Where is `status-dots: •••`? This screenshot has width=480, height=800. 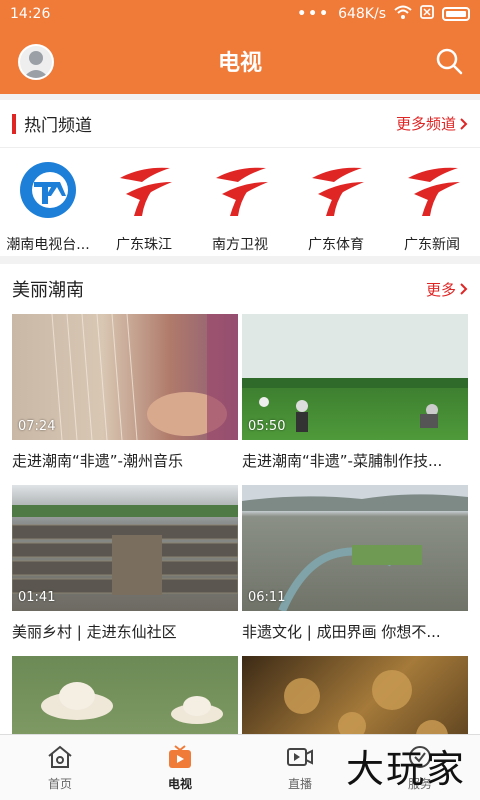 status-dots: ••• is located at coordinates (314, 14).